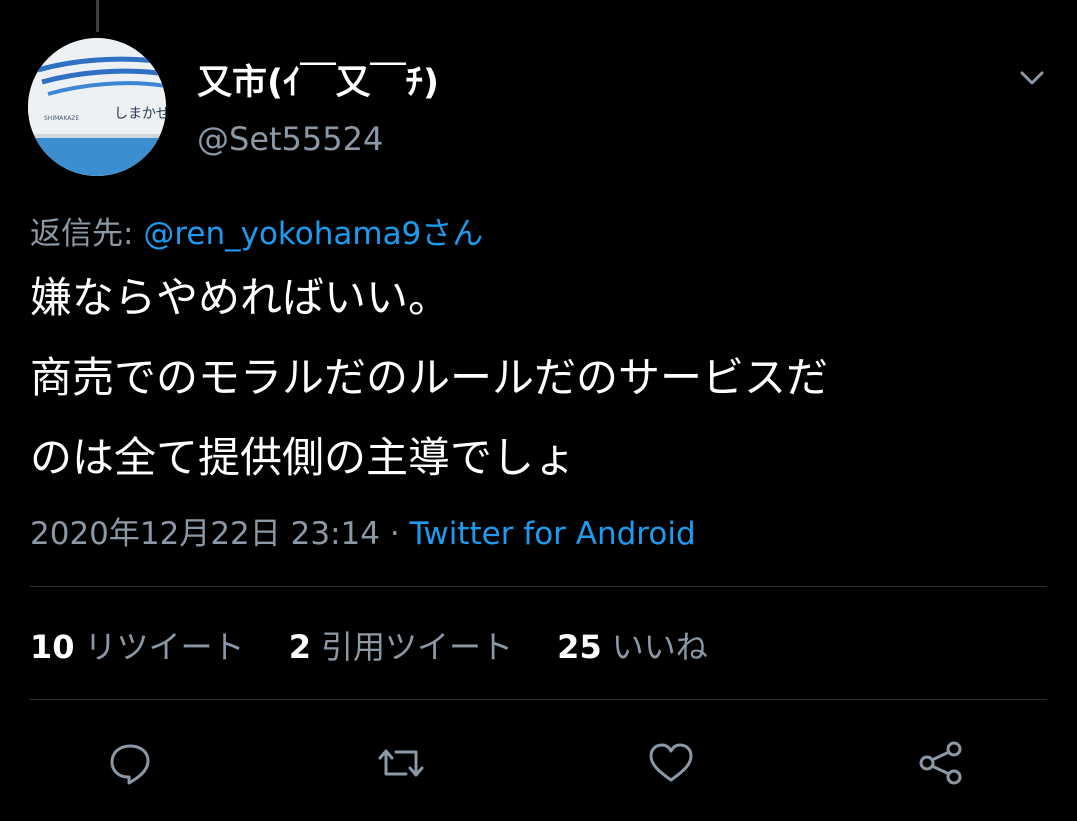 This screenshot has height=821, width=1077. I want to click on like-button, so click(671, 763).